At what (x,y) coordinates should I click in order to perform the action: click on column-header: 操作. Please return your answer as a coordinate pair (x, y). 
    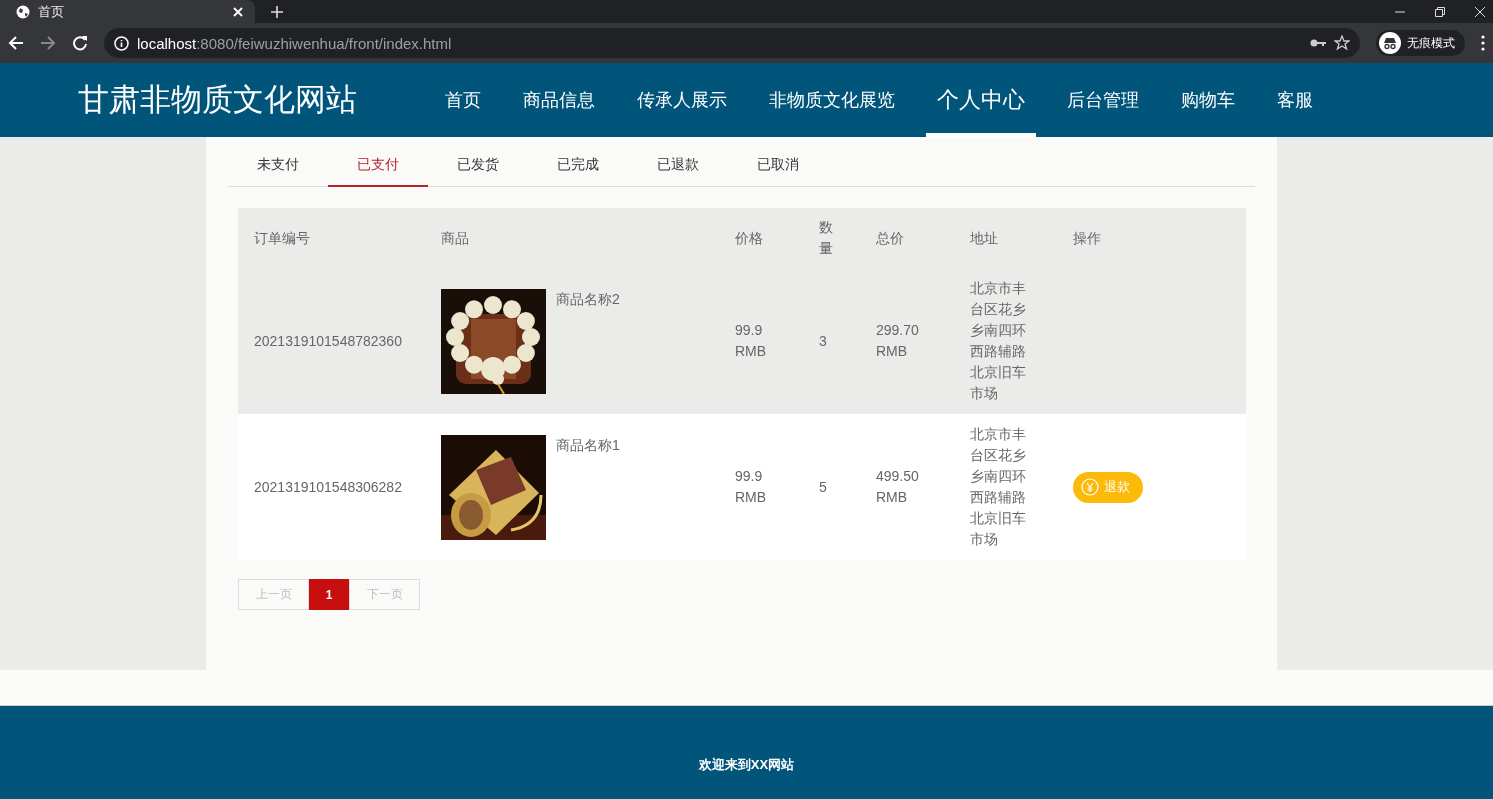
    Looking at the image, I should click on (1087, 237).